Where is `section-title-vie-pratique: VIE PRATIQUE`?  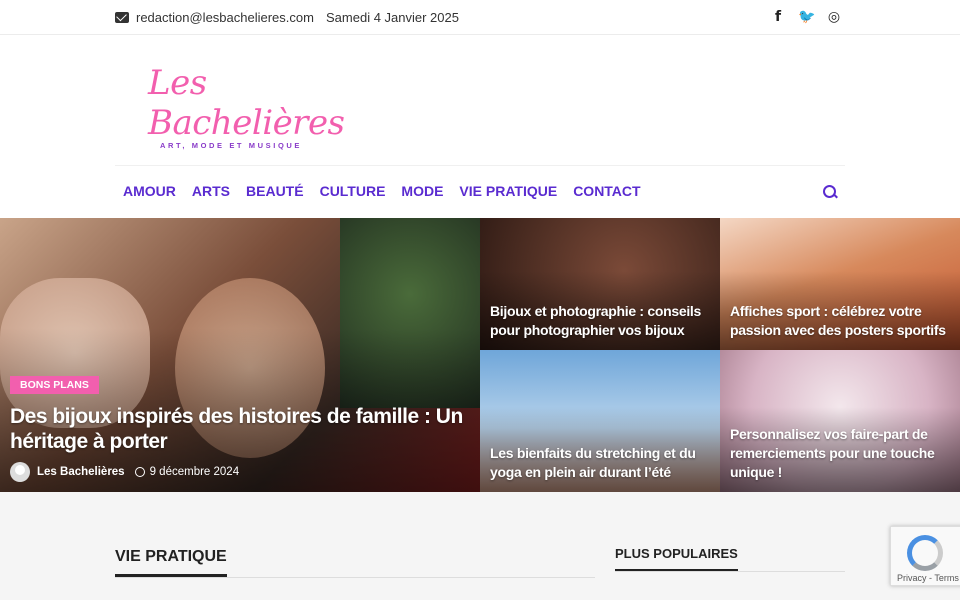 section-title-vie-pratique: VIE PRATIQUE is located at coordinates (171, 562).